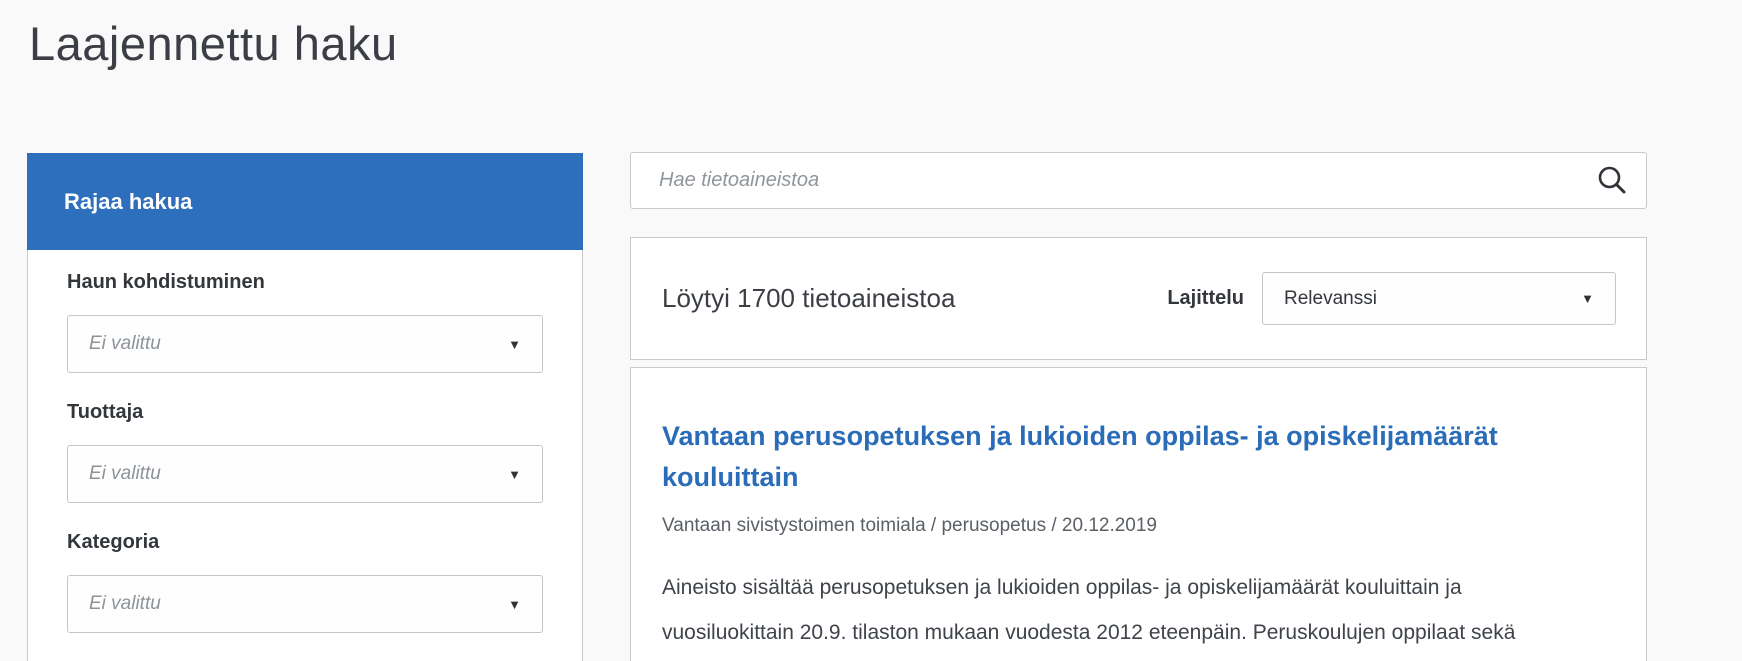 This screenshot has height=661, width=1742. I want to click on results-count: Löytyi 1700 tietoaineistoa, so click(809, 298).